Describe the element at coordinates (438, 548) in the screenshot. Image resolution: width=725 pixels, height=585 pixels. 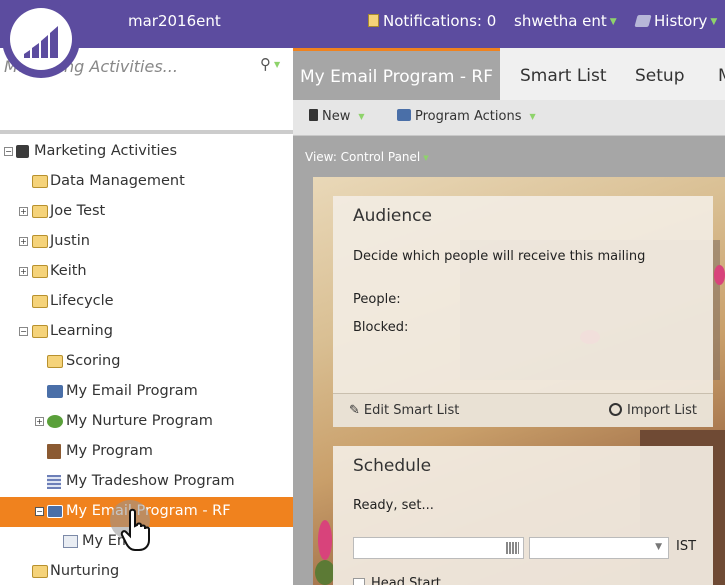
I see `date-input` at that location.